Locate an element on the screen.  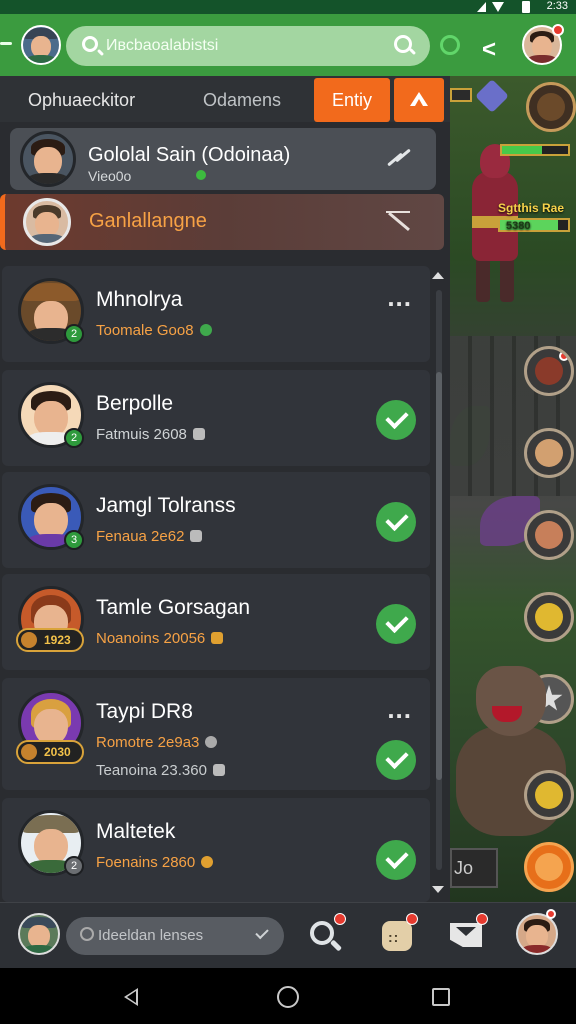
chat-name: Ganlallangne is located at coordinates (148, 221).